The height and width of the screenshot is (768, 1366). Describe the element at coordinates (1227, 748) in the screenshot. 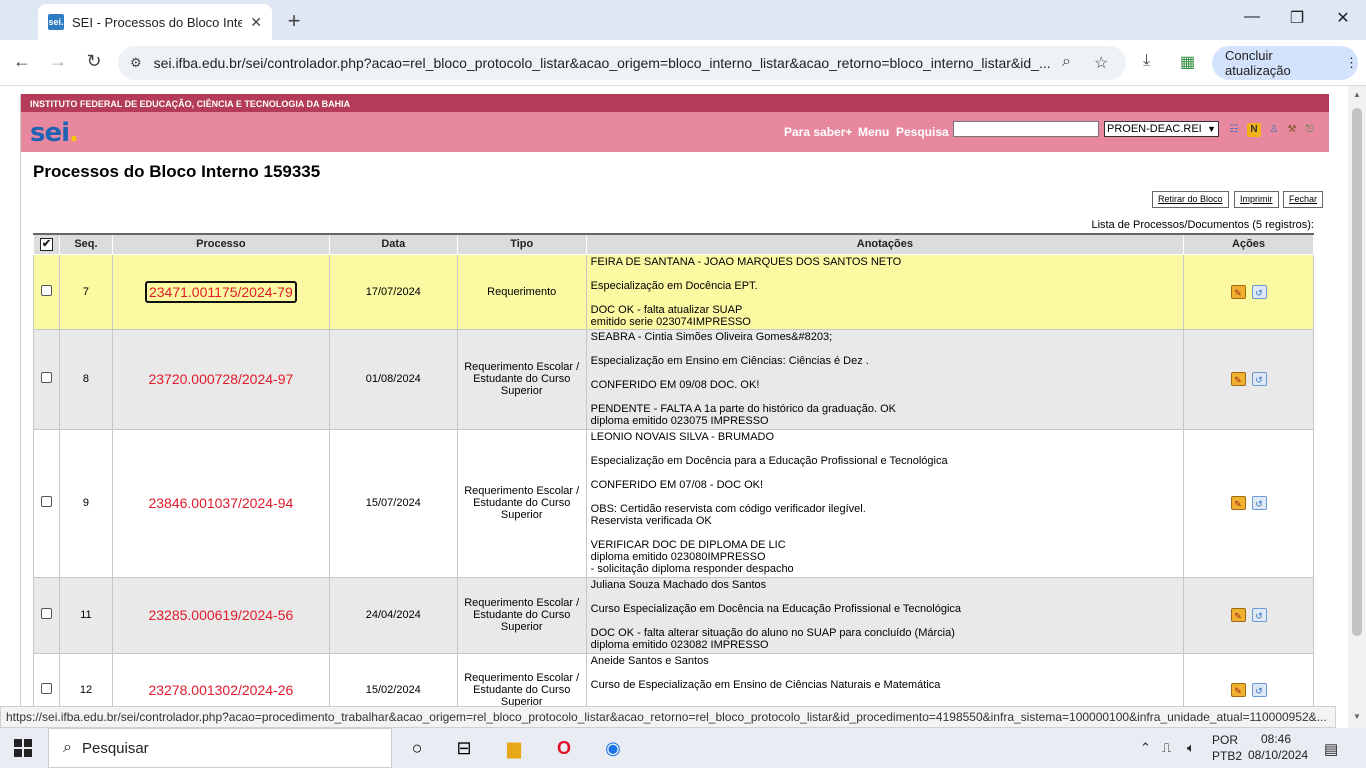

I see `language-indicator: POR PTB2` at that location.